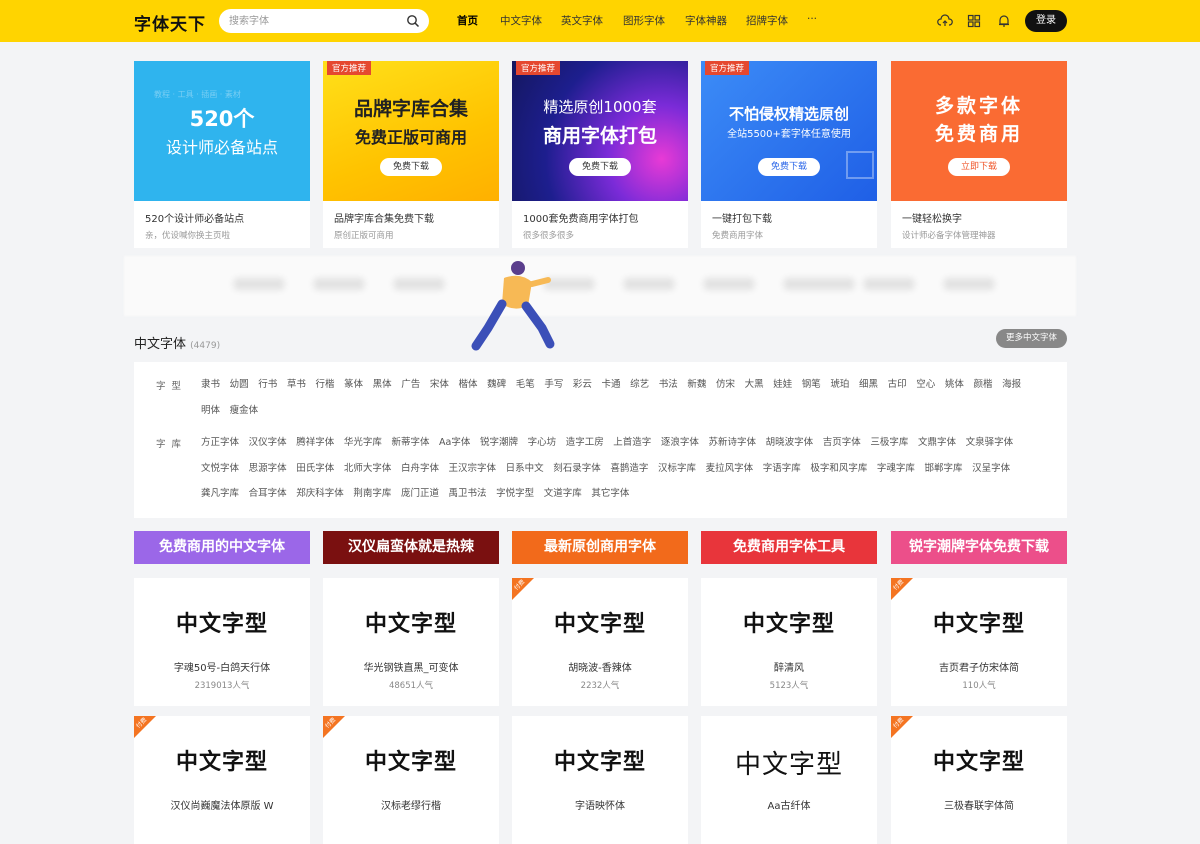  Describe the element at coordinates (413, 21) in the screenshot. I see `search-icon` at that location.